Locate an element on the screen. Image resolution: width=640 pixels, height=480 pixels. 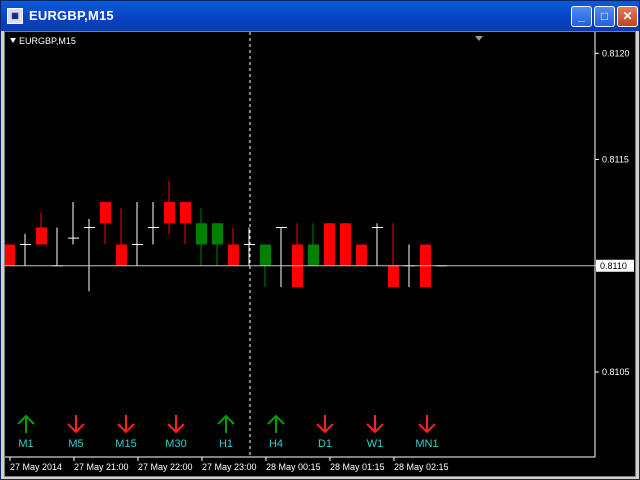
timeframe-signal-h4: H4 is located at coordinates (276, 432).